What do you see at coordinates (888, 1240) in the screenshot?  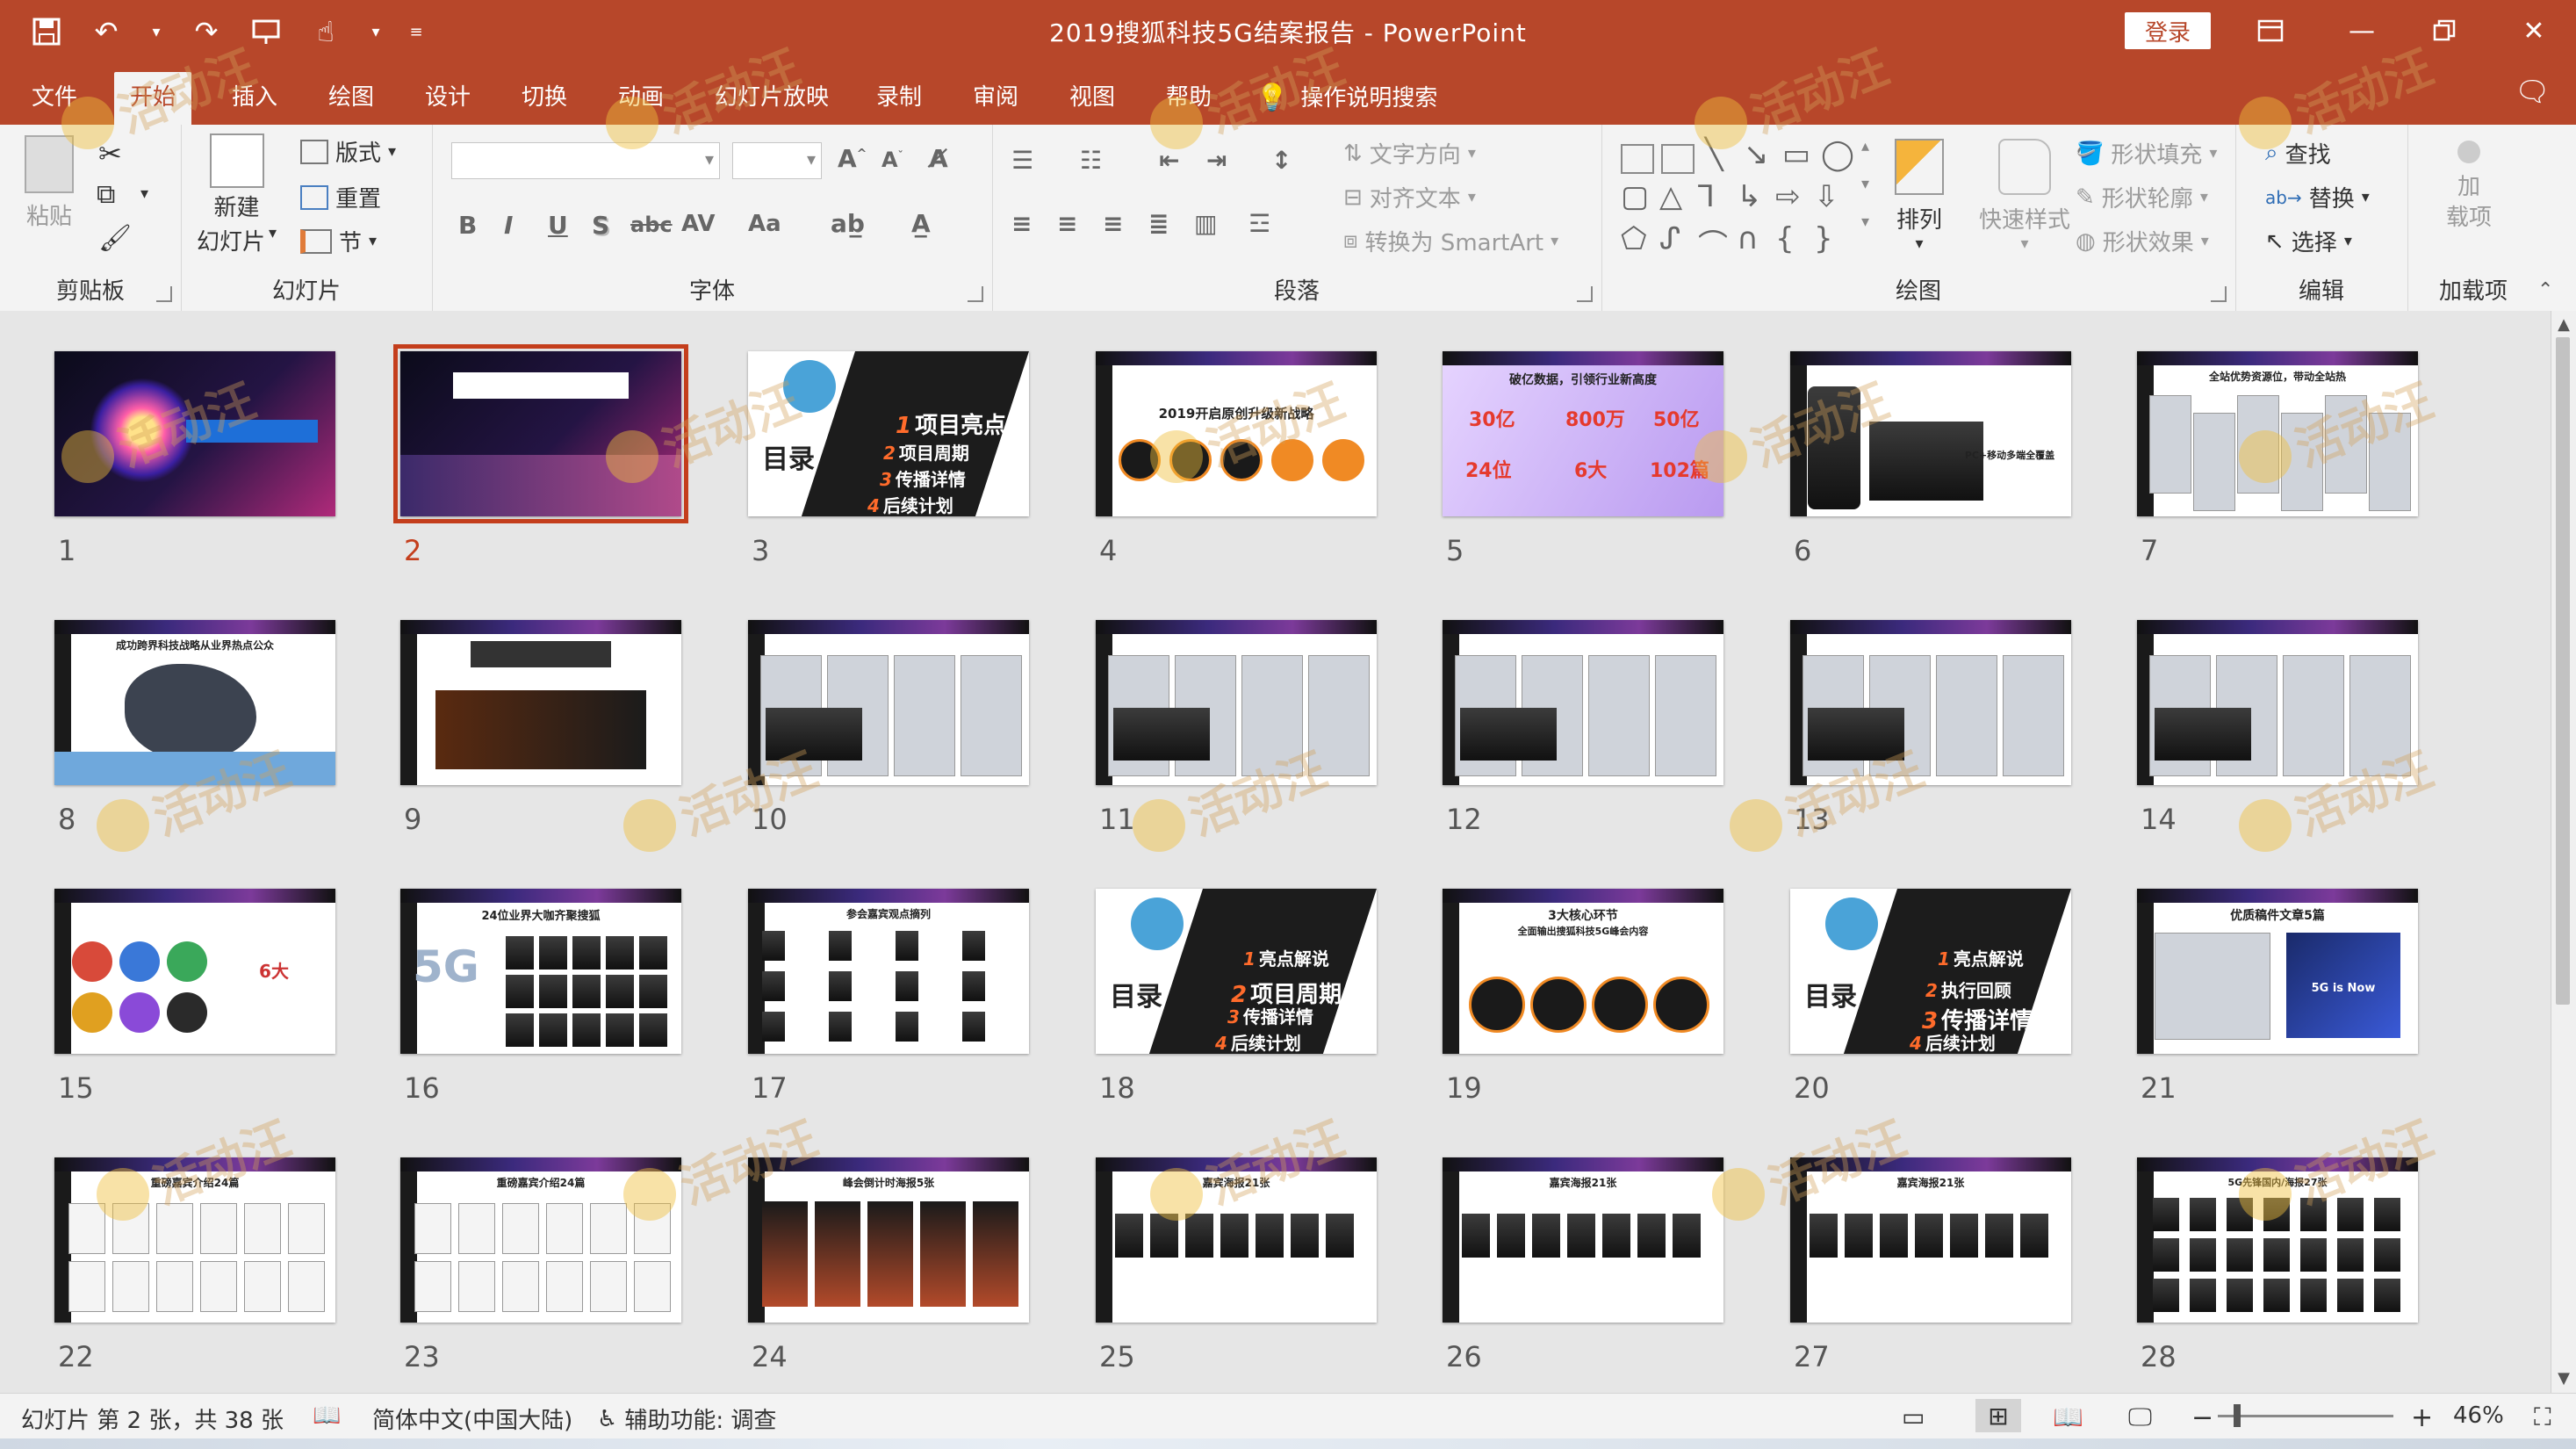 I see `slide-thumbnail-24: 峰会倒计时海报5张` at bounding box center [888, 1240].